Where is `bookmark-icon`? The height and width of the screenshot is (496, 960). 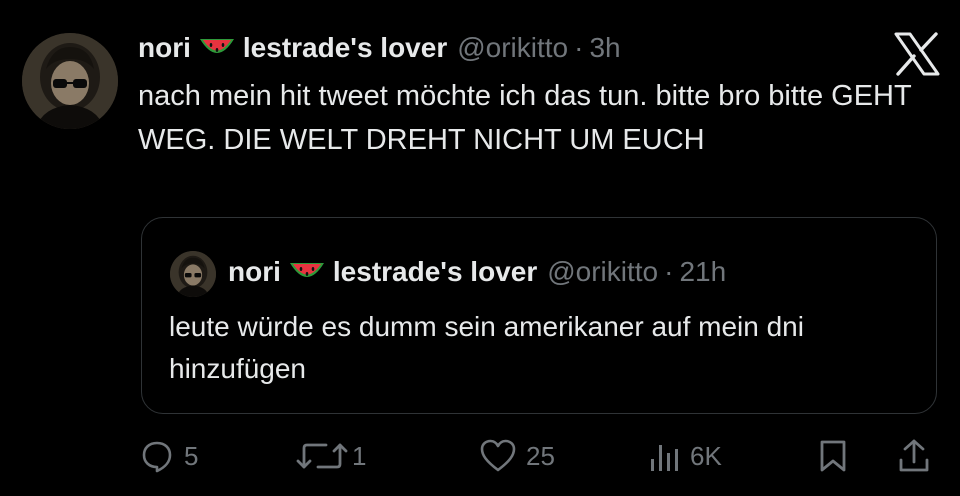
bookmark-icon is located at coordinates (833, 456).